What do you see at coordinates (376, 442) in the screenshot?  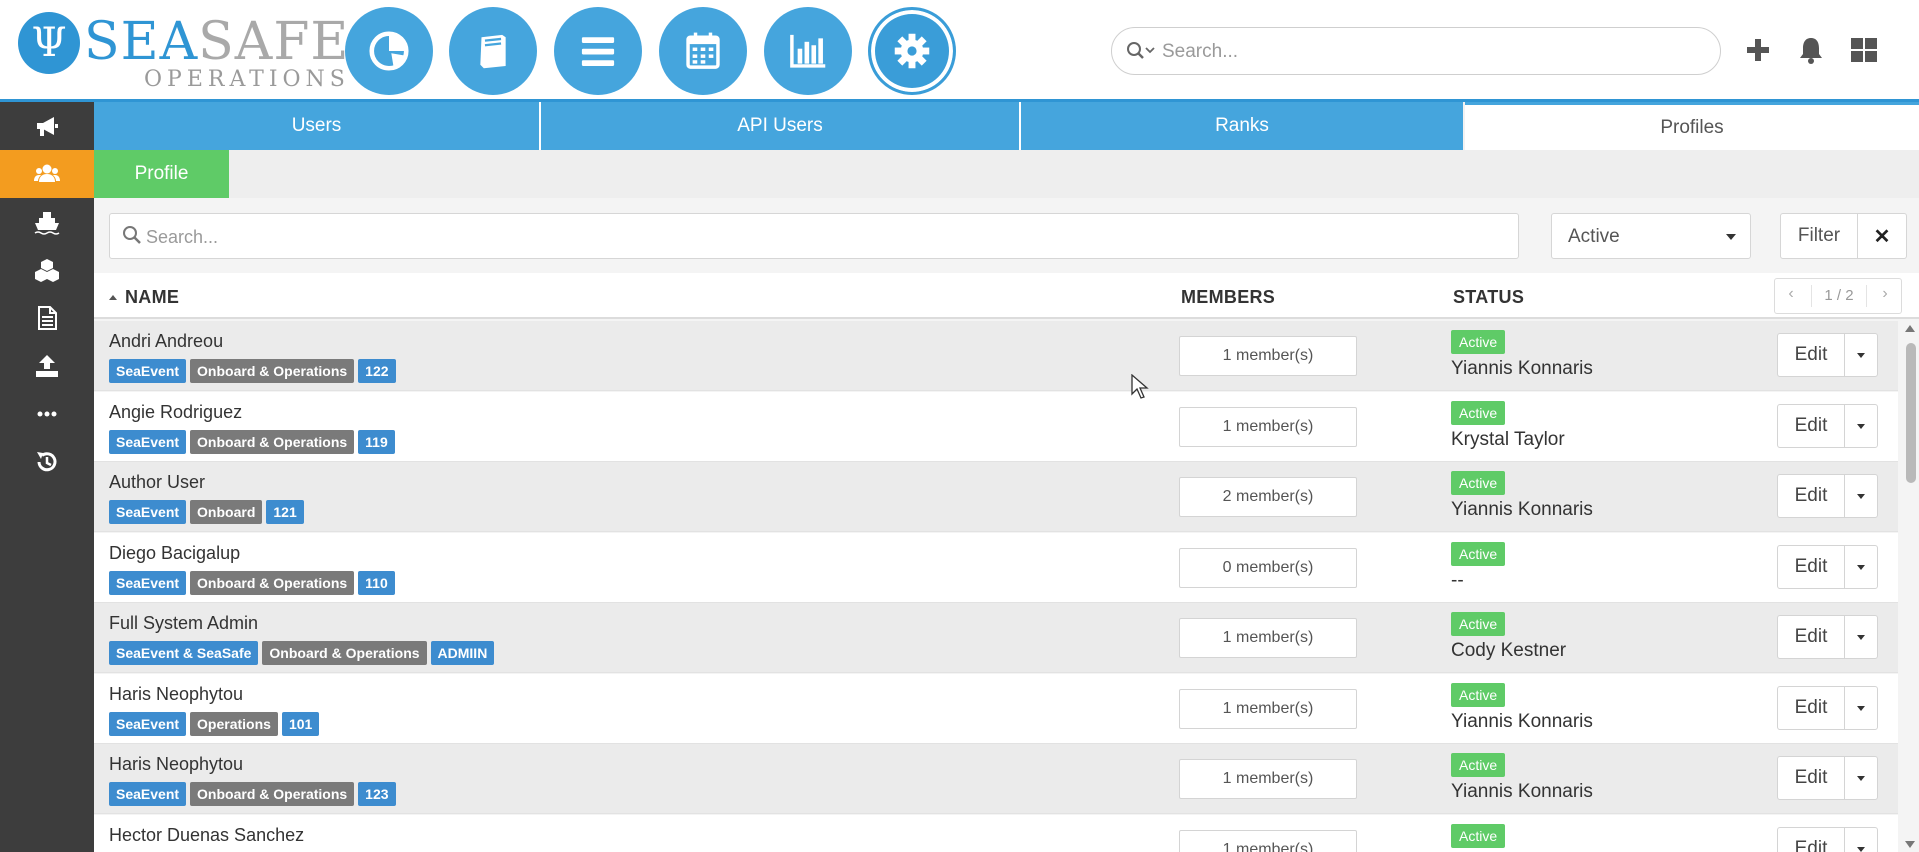 I see `profile-tag: 119` at bounding box center [376, 442].